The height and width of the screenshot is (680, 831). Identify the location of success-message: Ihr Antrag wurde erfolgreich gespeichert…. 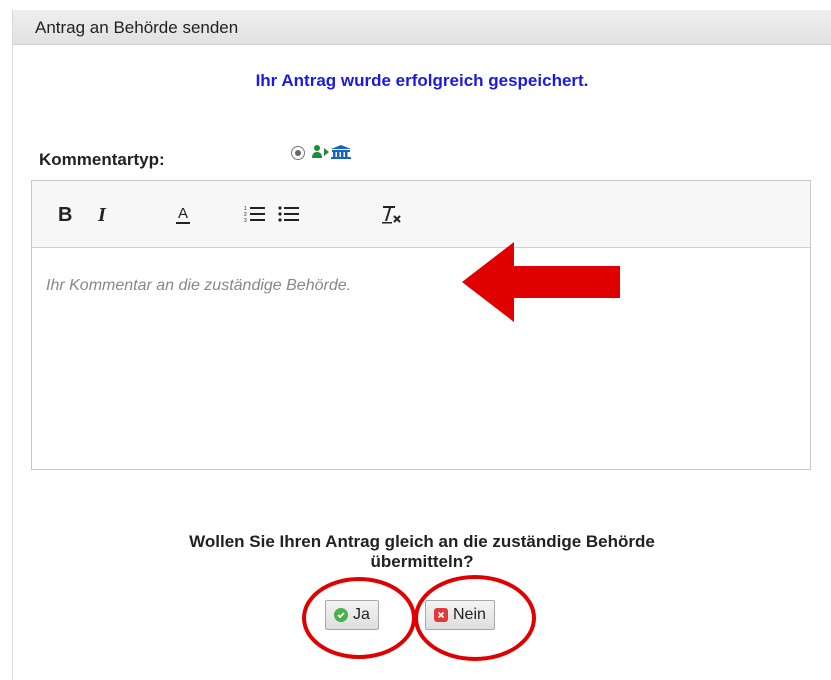
(422, 80).